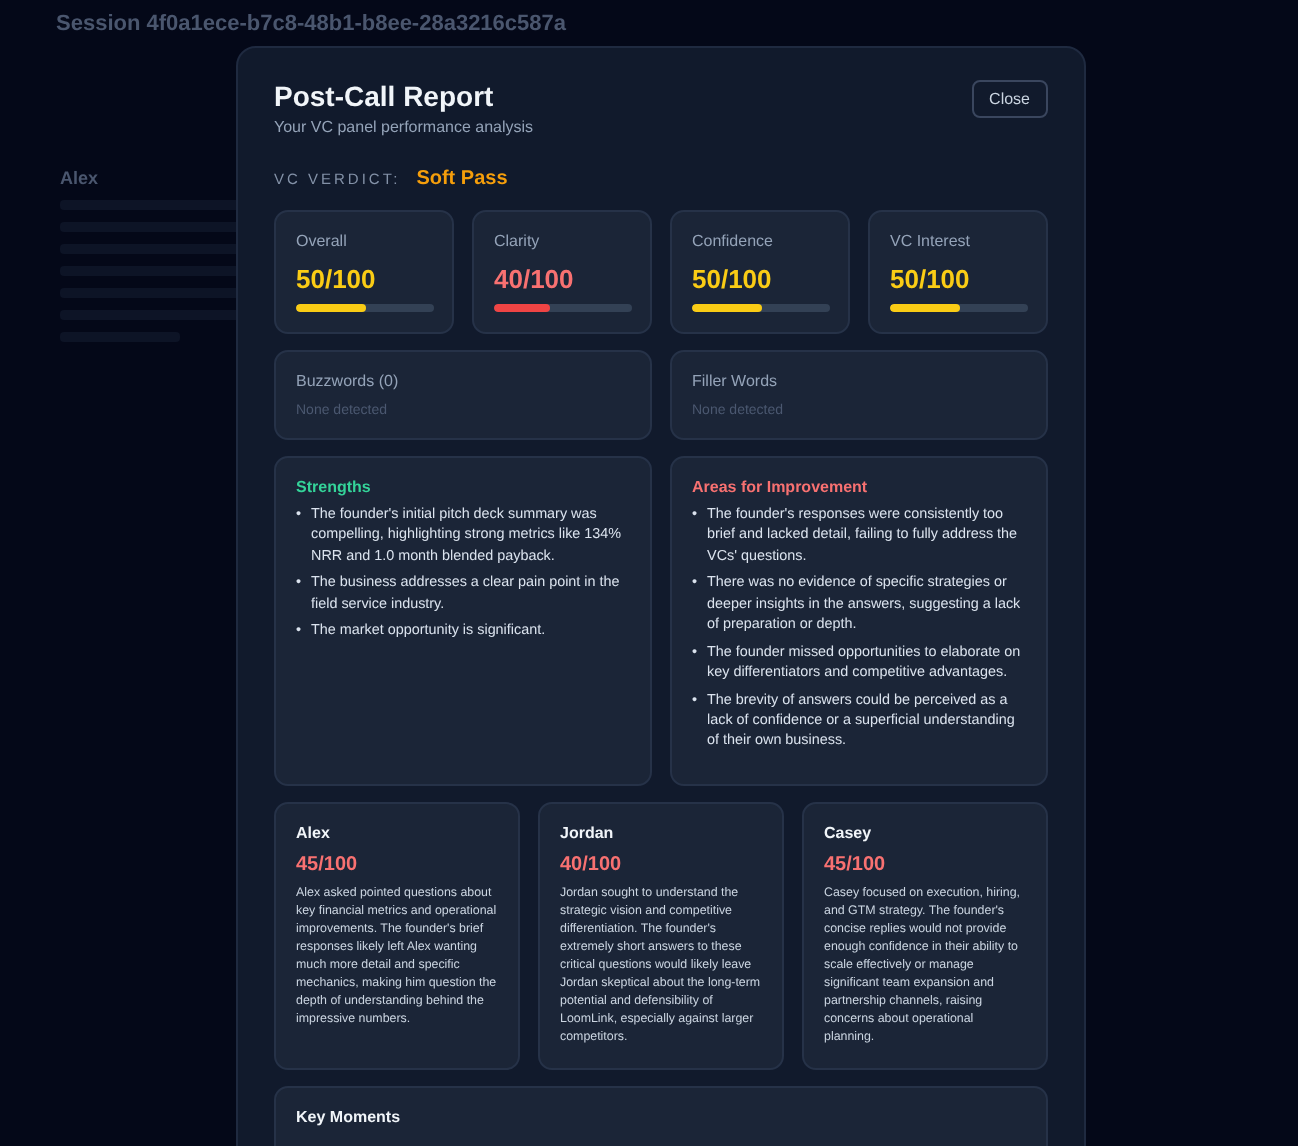  I want to click on metric-label: Clarity, so click(518, 241).